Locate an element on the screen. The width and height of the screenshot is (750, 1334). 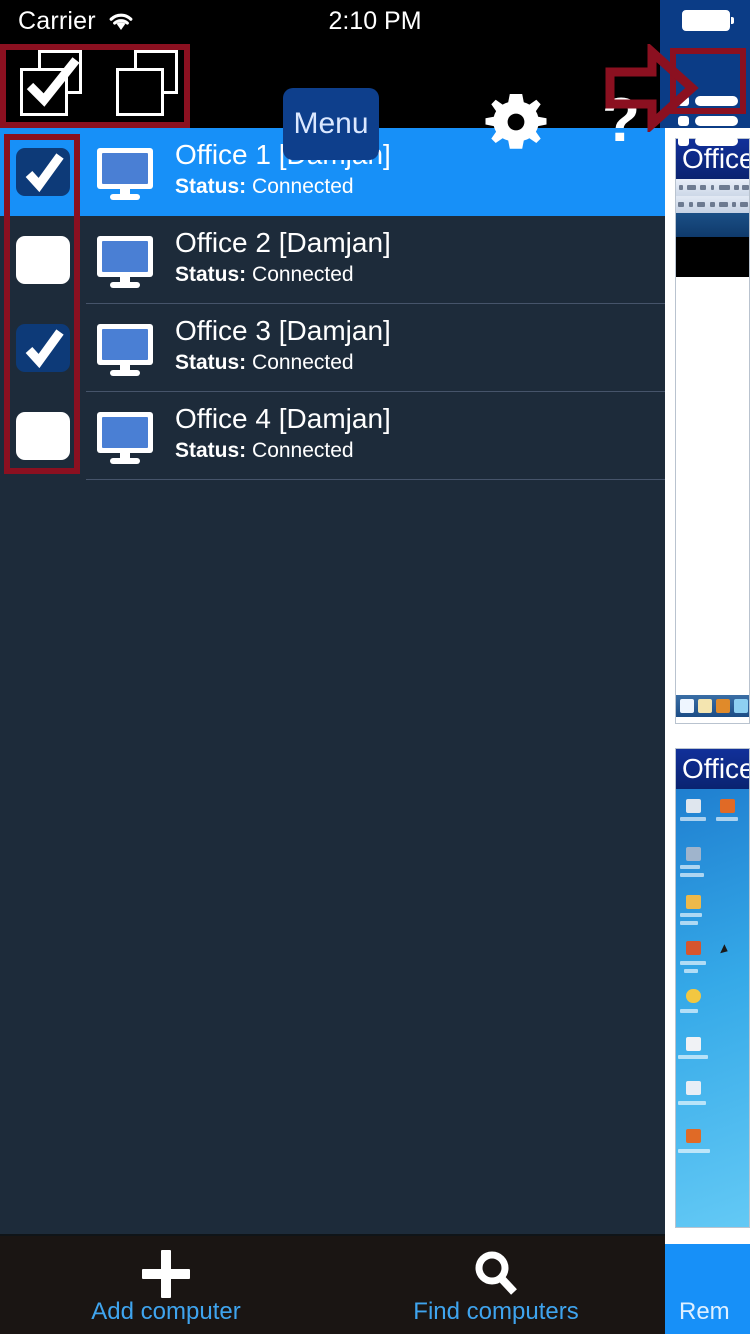
list-view-icon is located at coordinates (708, 121).